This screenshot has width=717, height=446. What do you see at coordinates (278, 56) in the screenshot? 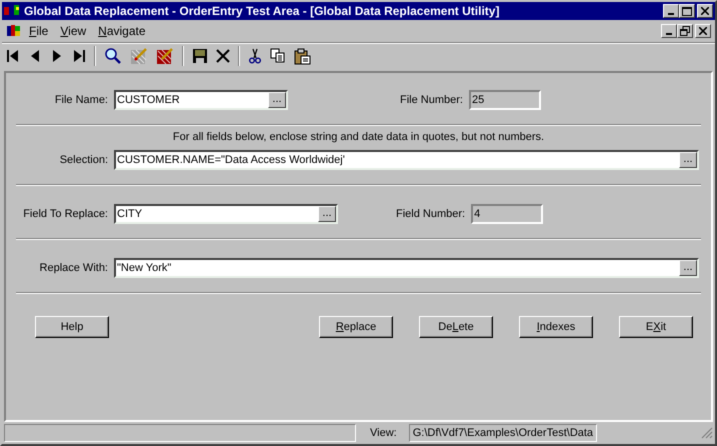
I see `copy-icon` at bounding box center [278, 56].